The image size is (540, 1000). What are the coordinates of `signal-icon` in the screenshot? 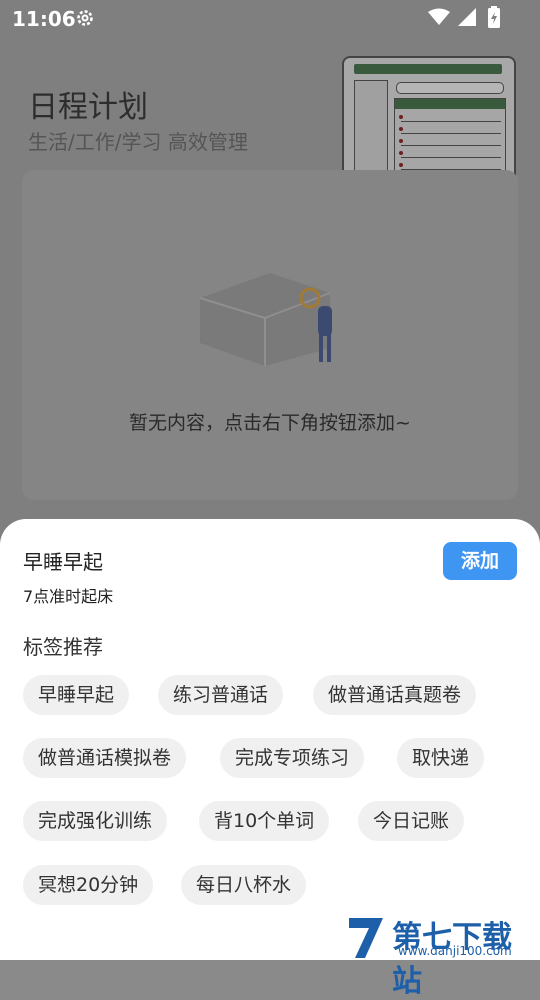 It's located at (467, 17).